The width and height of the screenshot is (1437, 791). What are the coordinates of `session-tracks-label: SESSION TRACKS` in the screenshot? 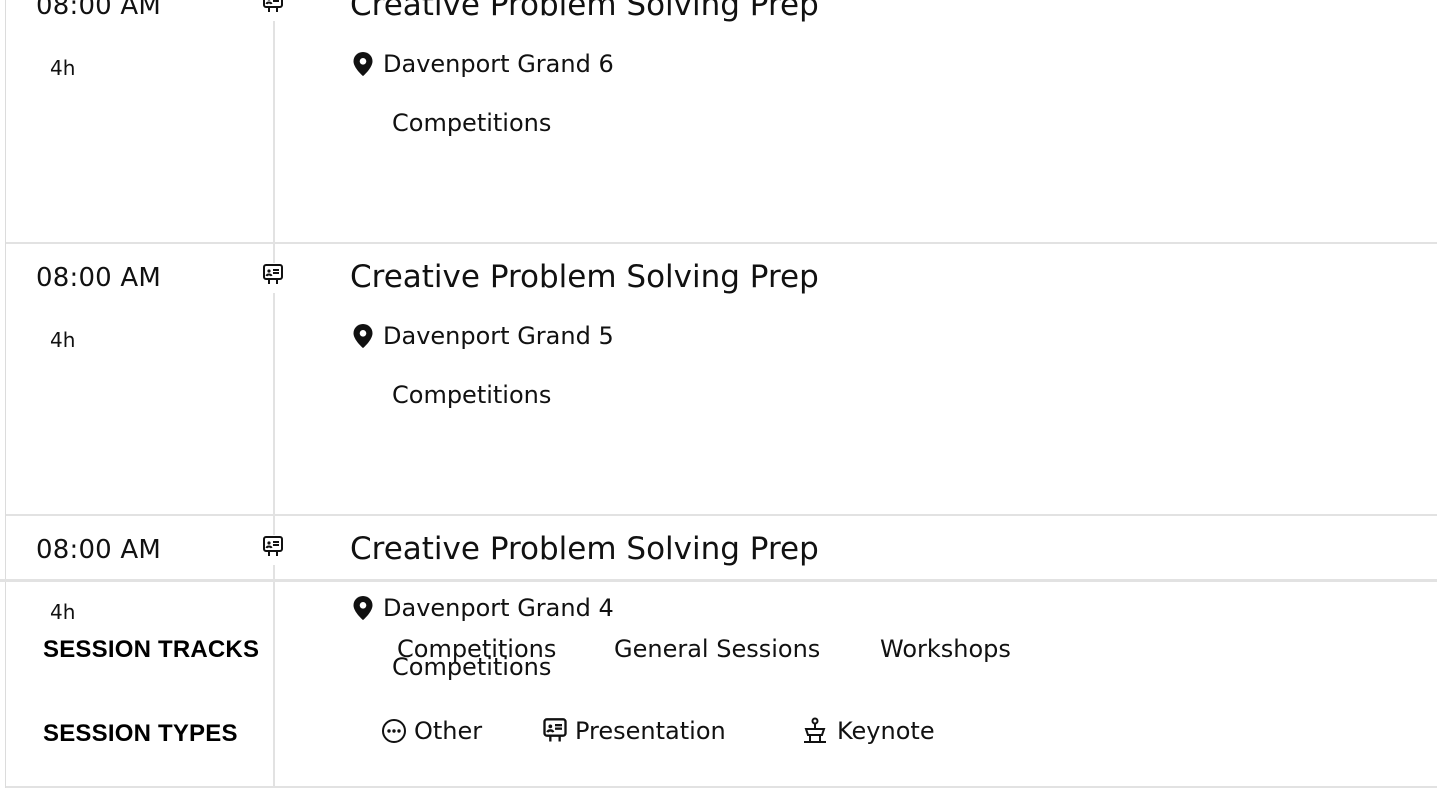 It's located at (151, 649).